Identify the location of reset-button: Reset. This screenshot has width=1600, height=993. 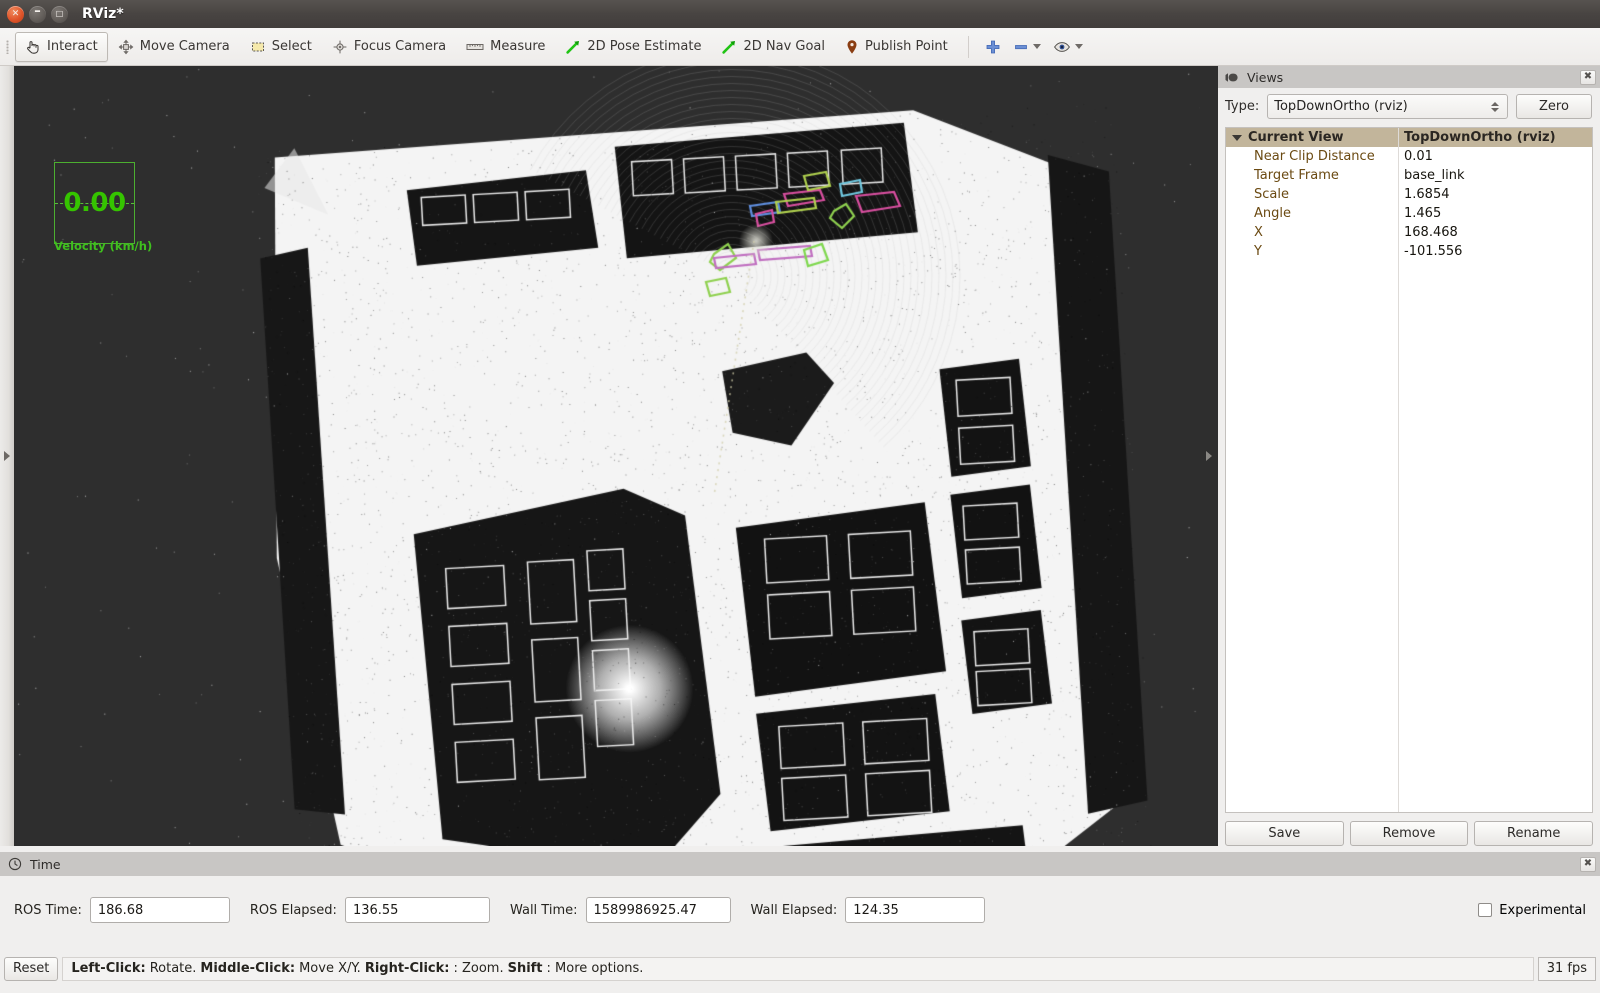
(31, 968).